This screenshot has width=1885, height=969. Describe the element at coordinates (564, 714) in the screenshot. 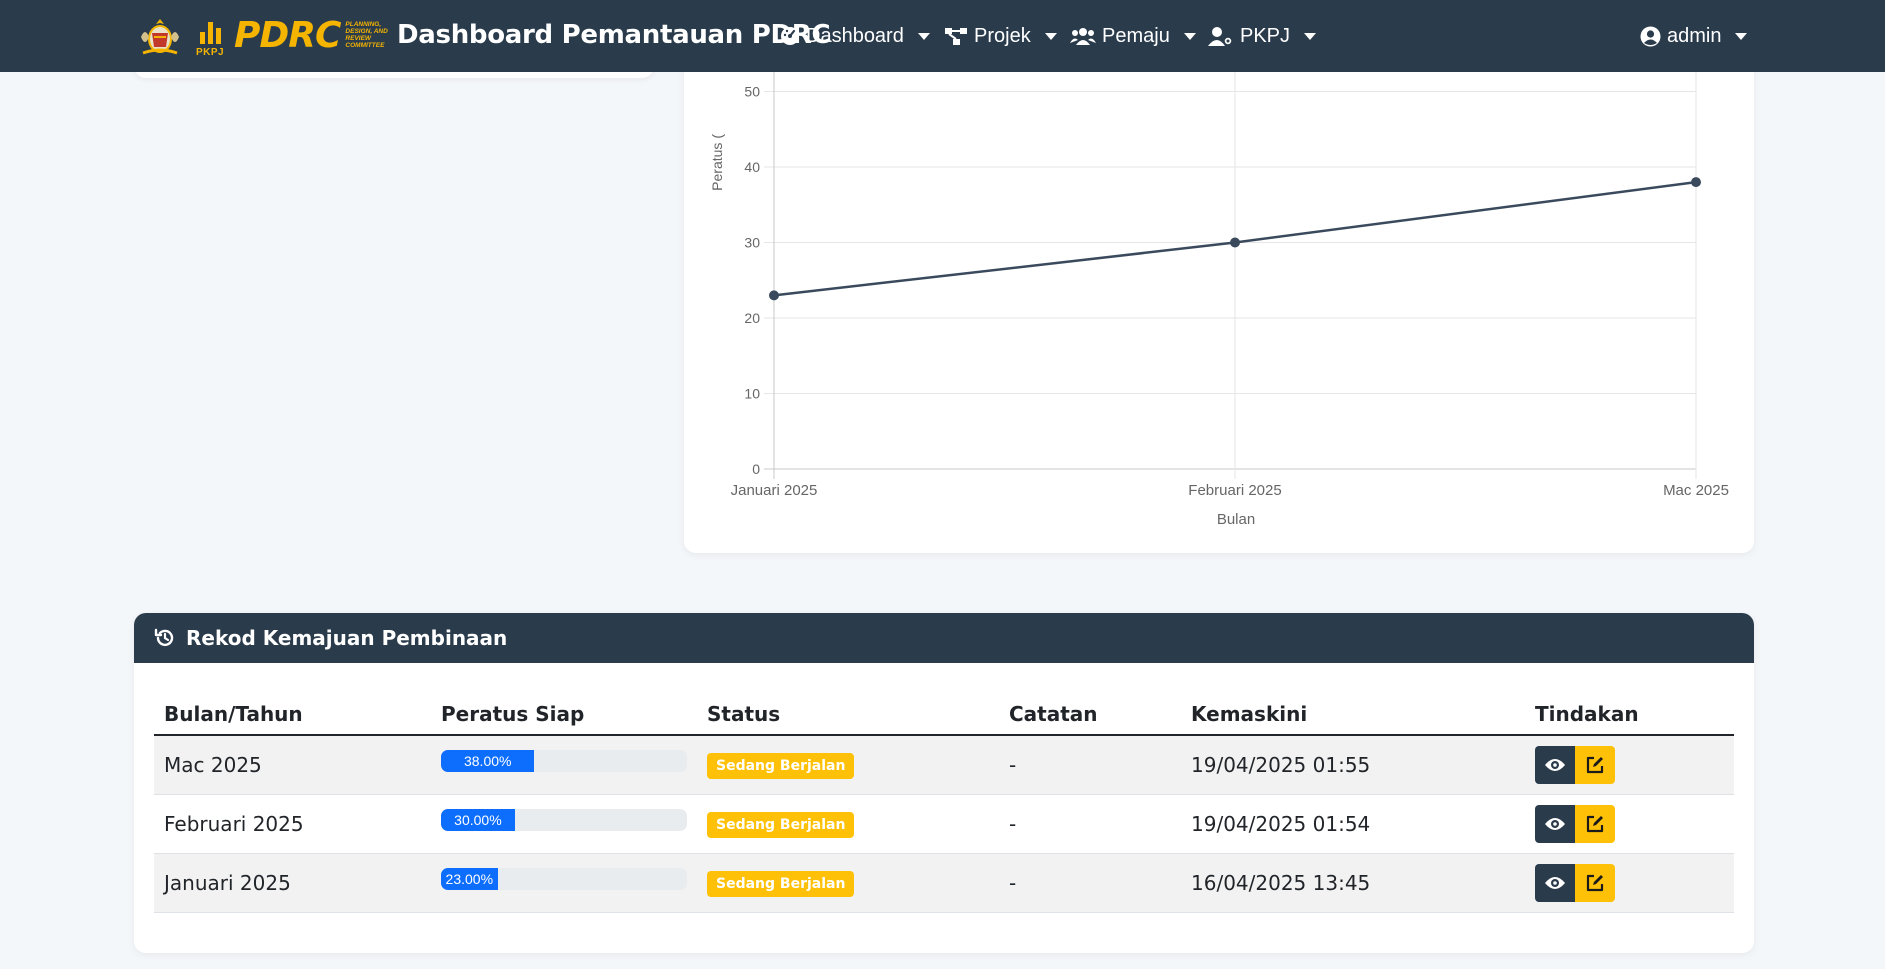

I see `col-header-percent: Peratus Siap` at that location.